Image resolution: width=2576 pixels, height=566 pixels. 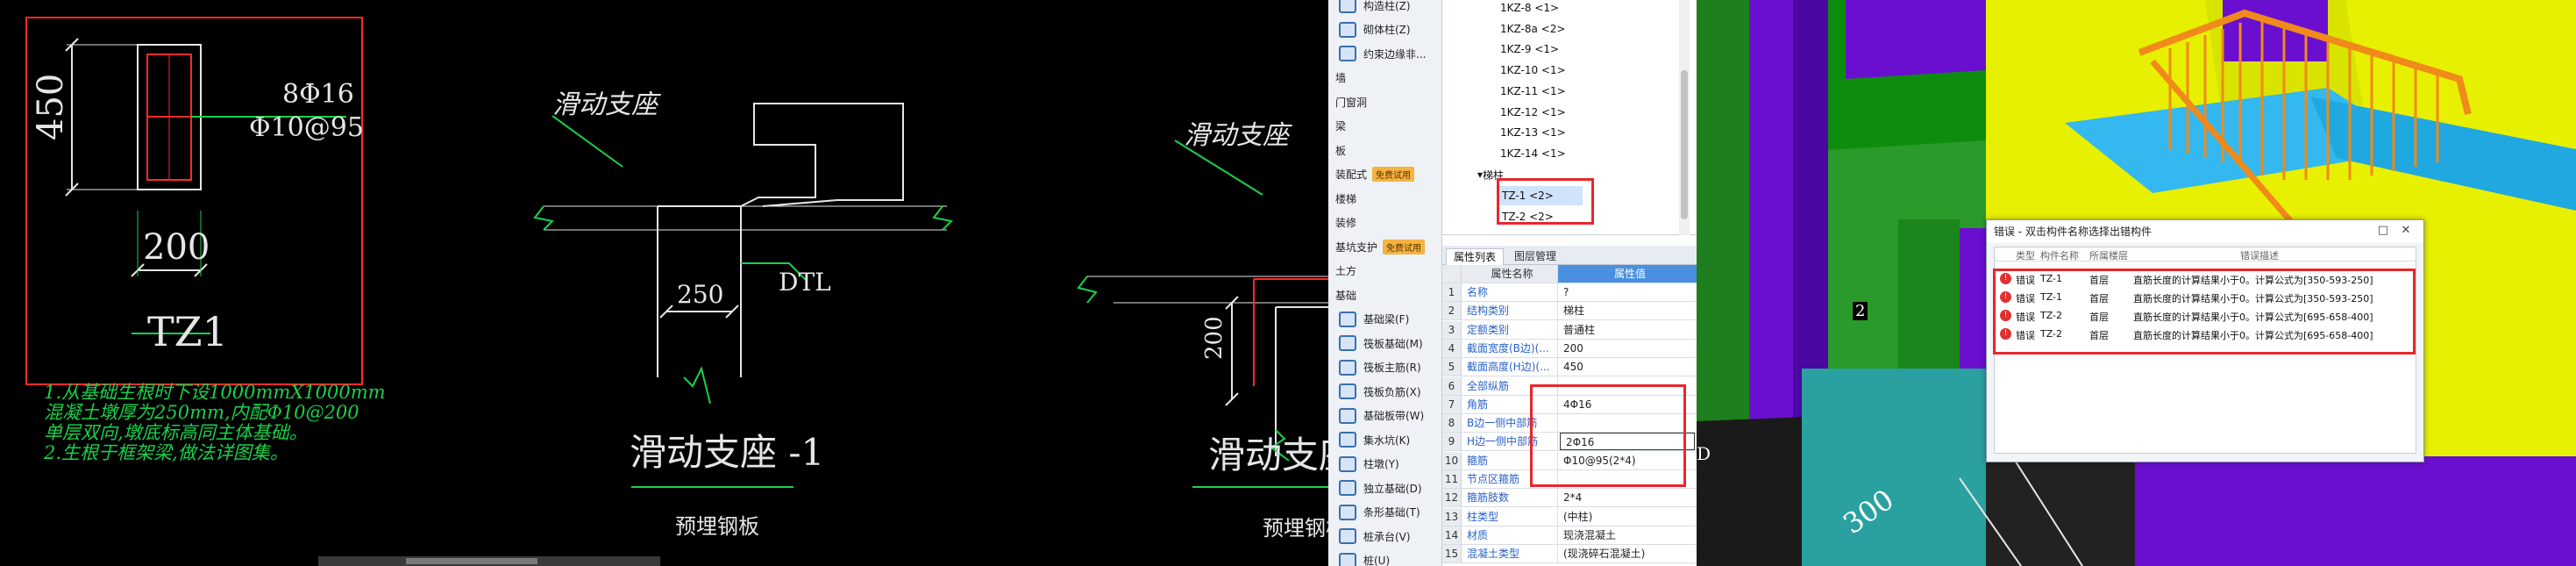 What do you see at coordinates (1356, 247) in the screenshot?
I see `nav-label: 基坑支护` at bounding box center [1356, 247].